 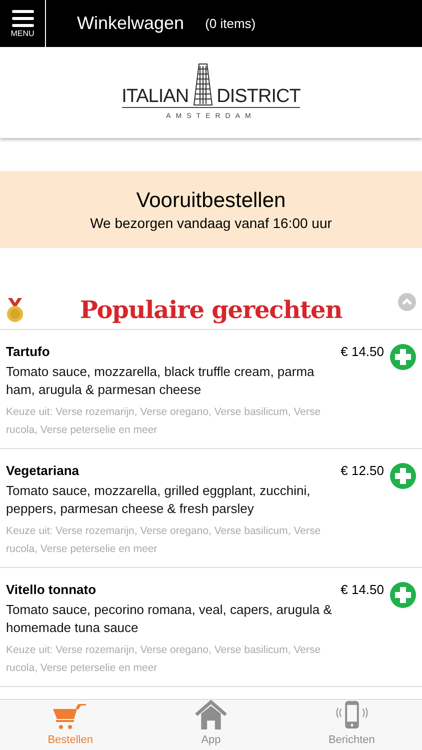 I want to click on dish-name: Vitello tonnato, so click(x=52, y=590).